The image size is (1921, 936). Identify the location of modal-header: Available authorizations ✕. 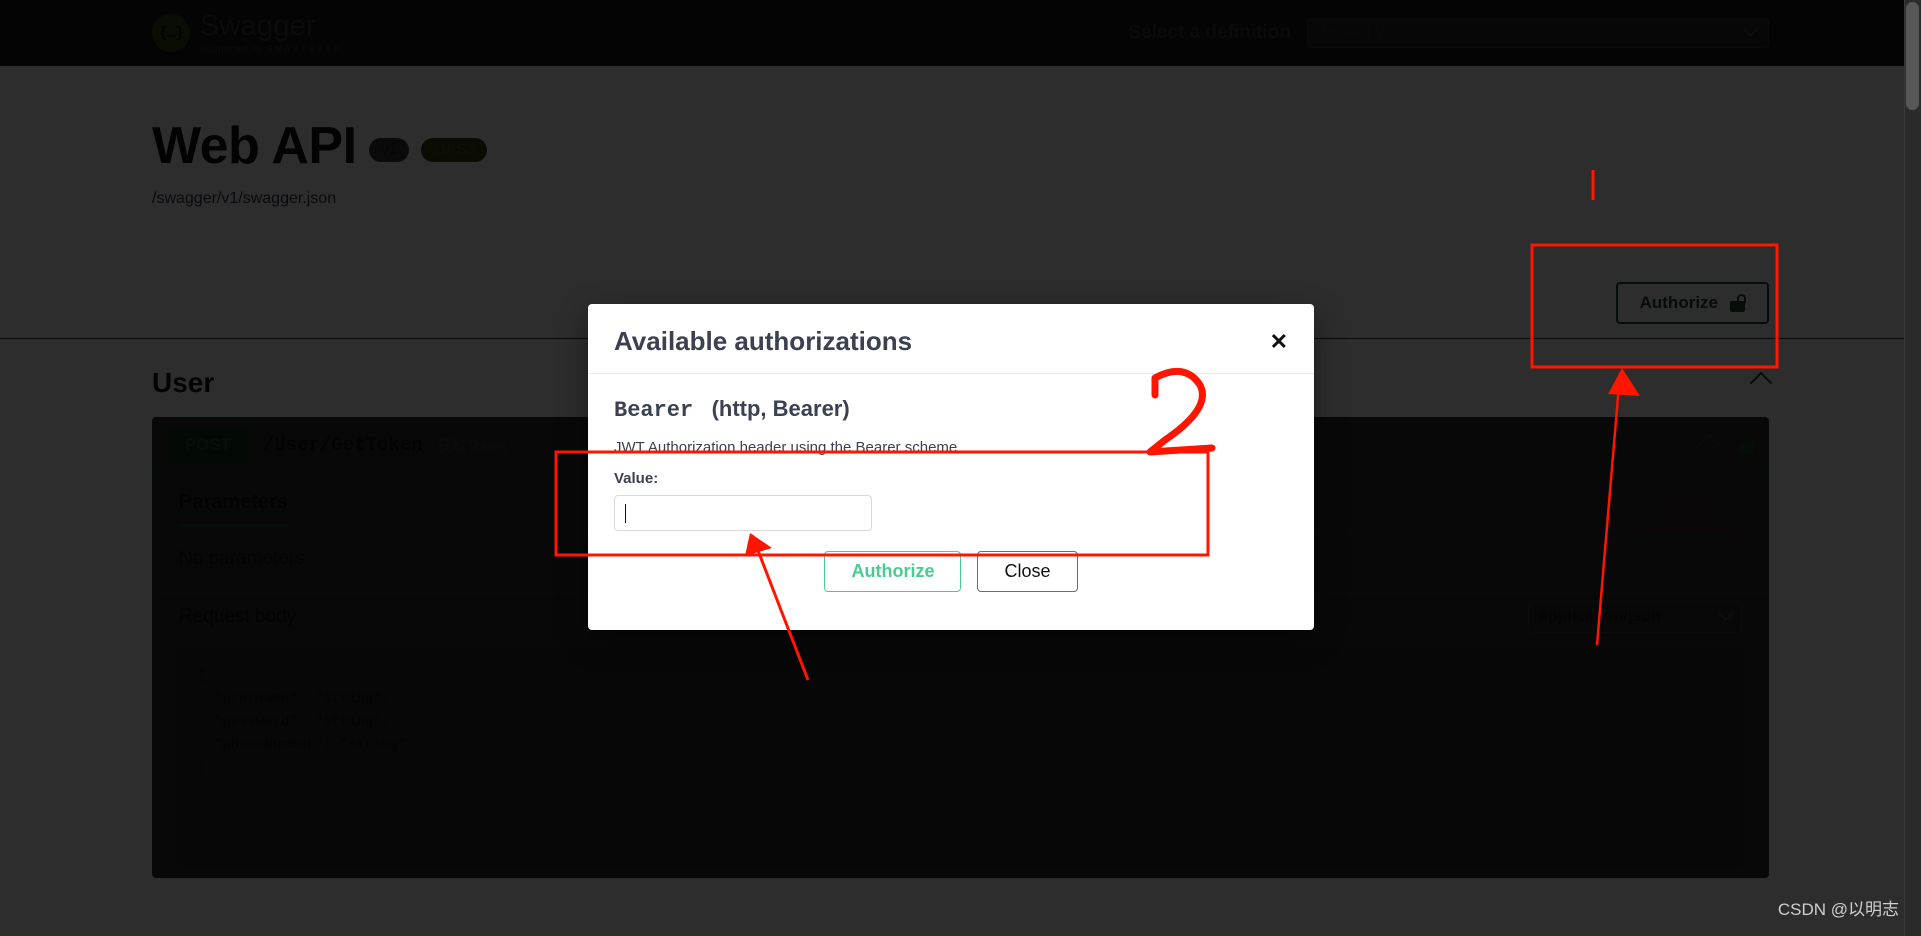
(951, 339).